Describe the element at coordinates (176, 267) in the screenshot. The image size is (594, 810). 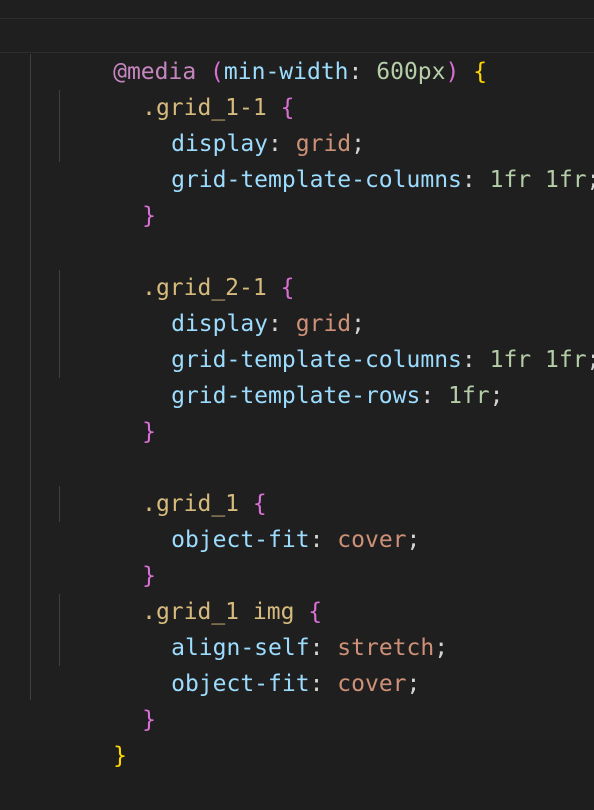
I see `code-line: .grid_2-1 {` at that location.